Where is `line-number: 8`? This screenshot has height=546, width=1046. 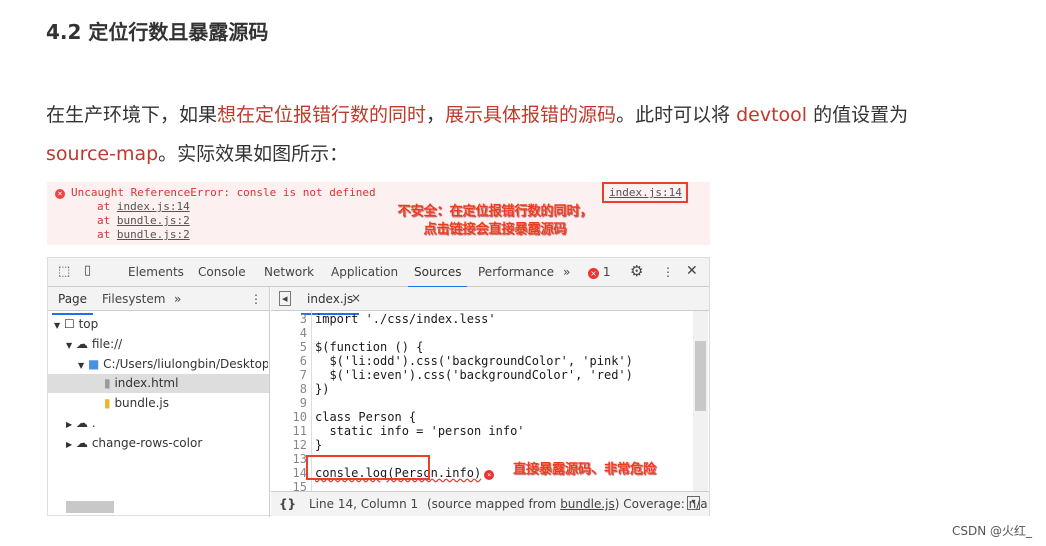
line-number: 8 is located at coordinates (289, 389).